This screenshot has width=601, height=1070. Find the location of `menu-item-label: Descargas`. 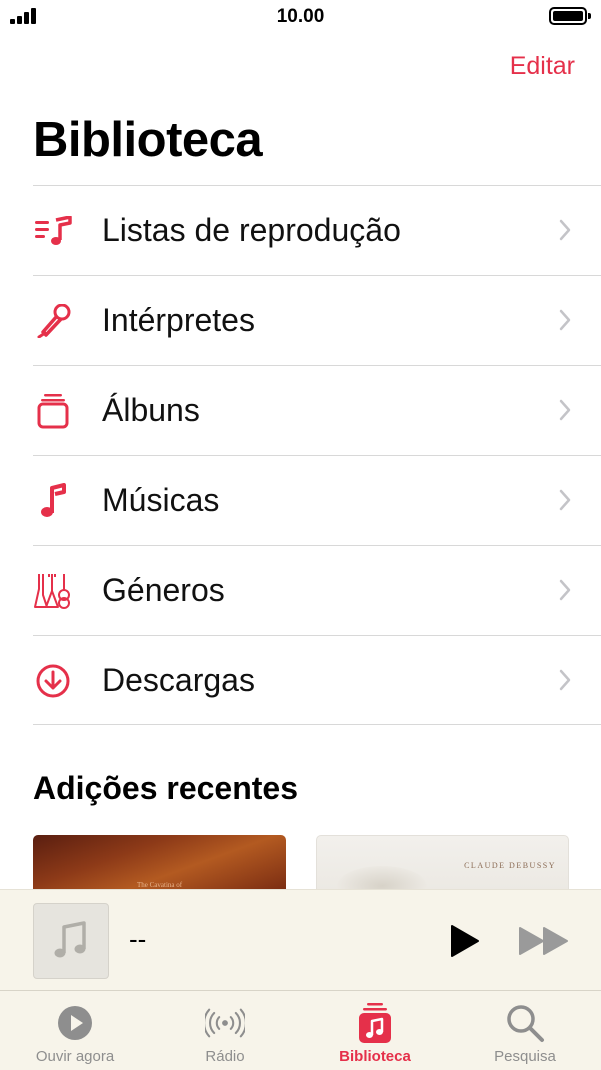

menu-item-label: Descargas is located at coordinates (178, 679).